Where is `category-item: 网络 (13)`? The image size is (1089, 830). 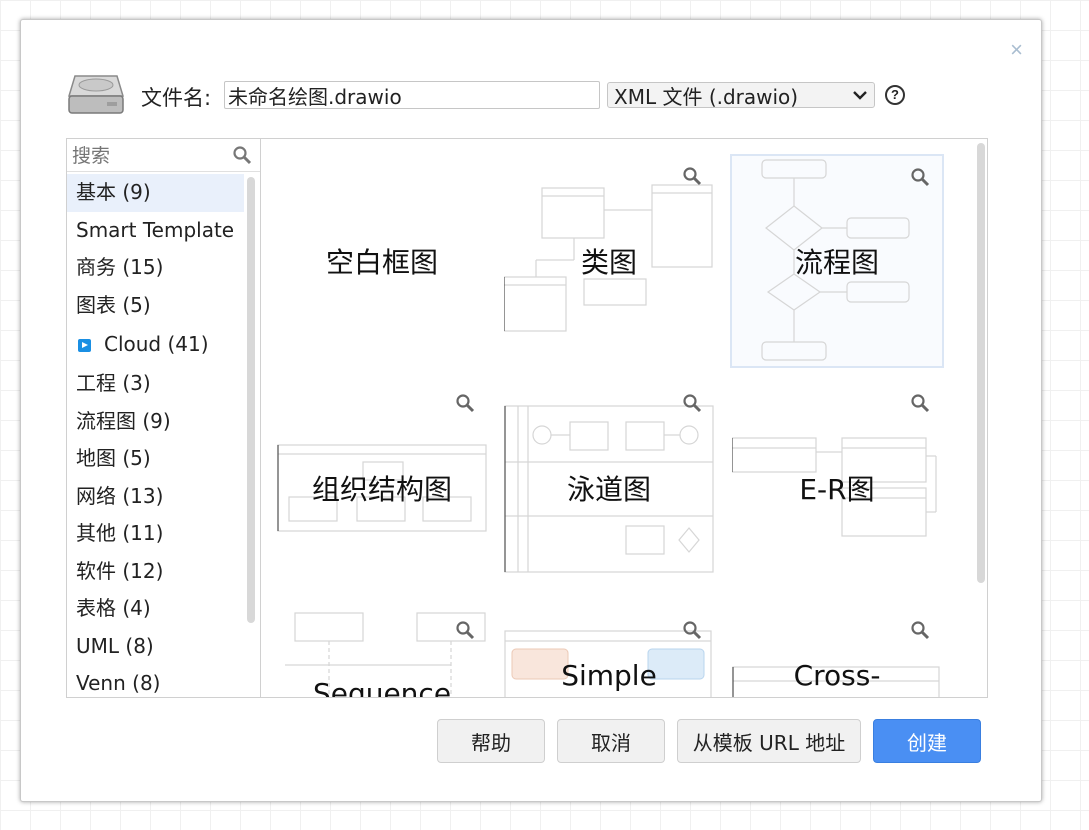
category-item: 网络 (13) is located at coordinates (155, 497).